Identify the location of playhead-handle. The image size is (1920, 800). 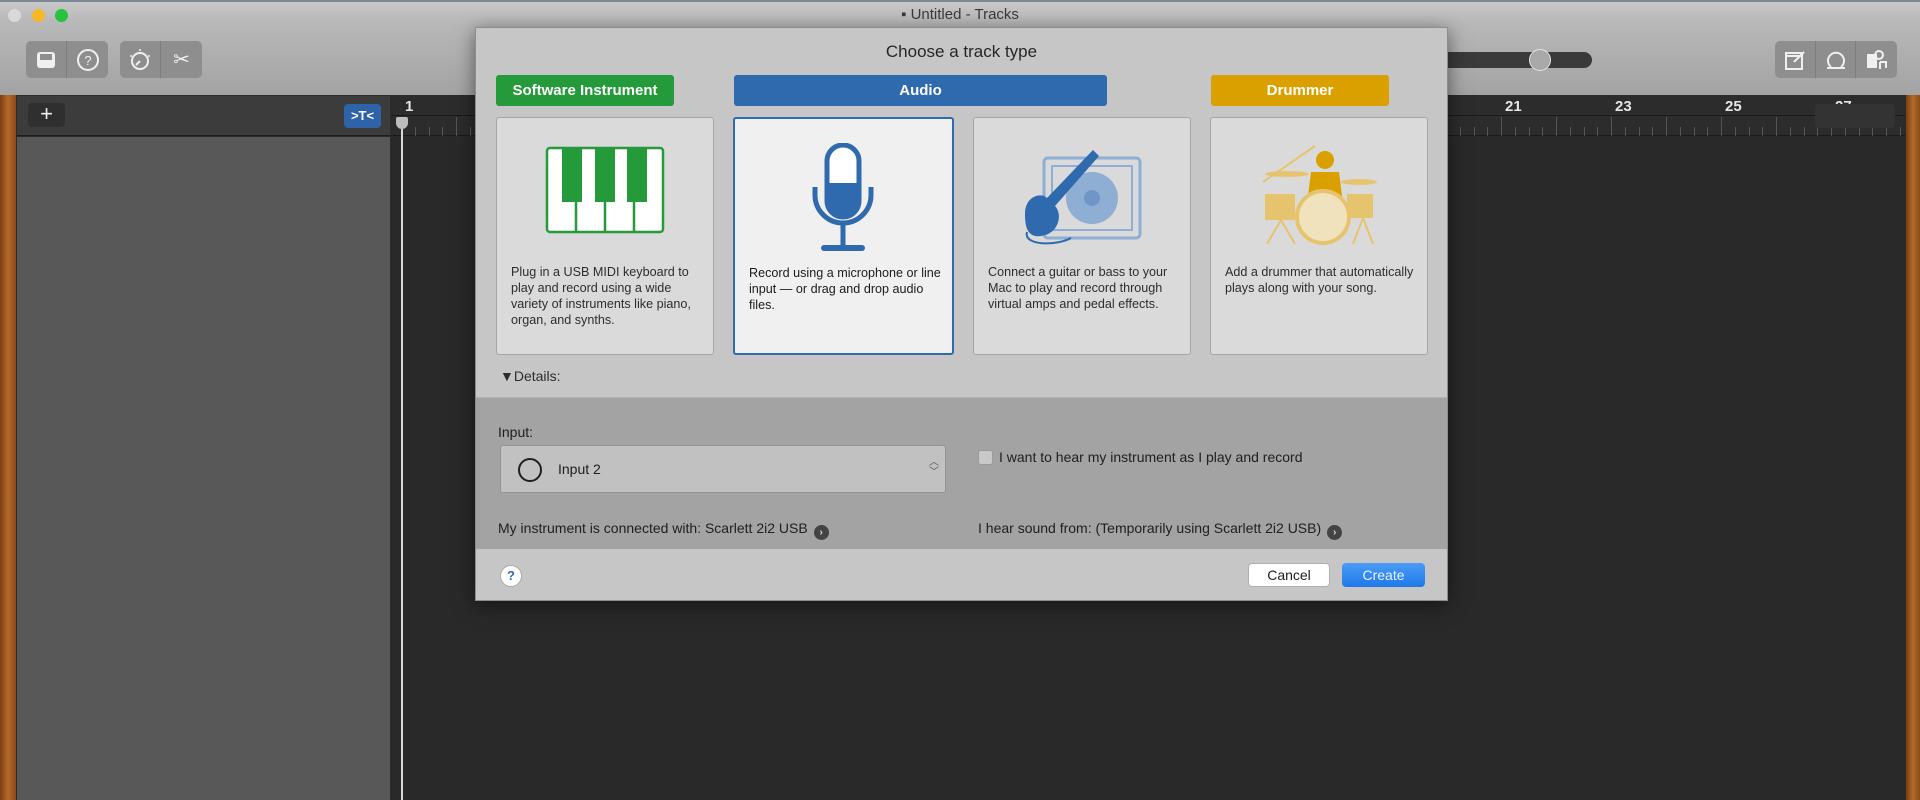
(402, 123).